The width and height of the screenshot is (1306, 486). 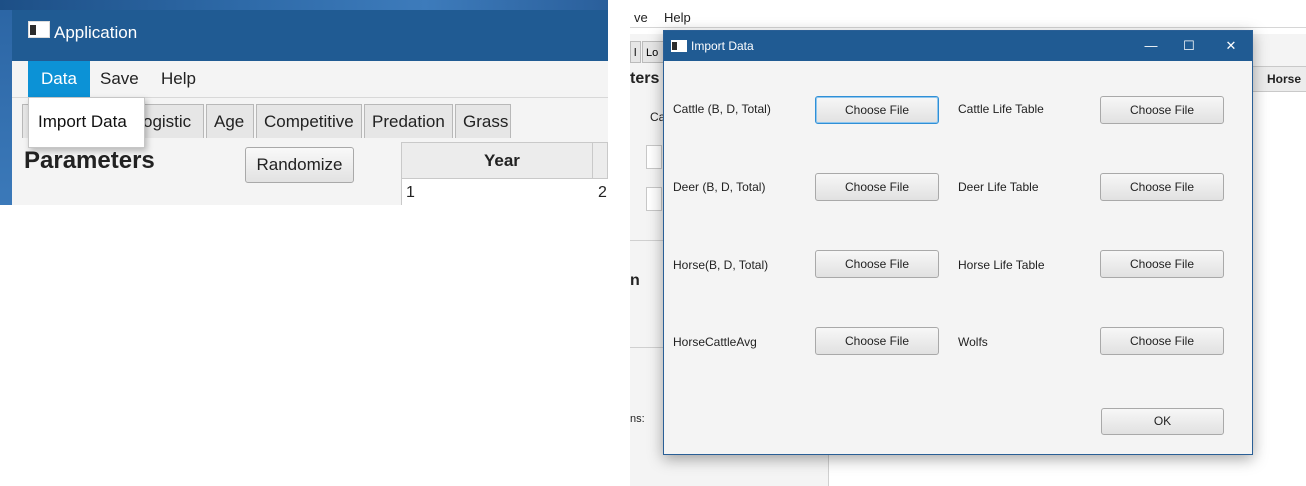 What do you see at coordinates (59, 79) in the screenshot?
I see `menu-data: Data` at bounding box center [59, 79].